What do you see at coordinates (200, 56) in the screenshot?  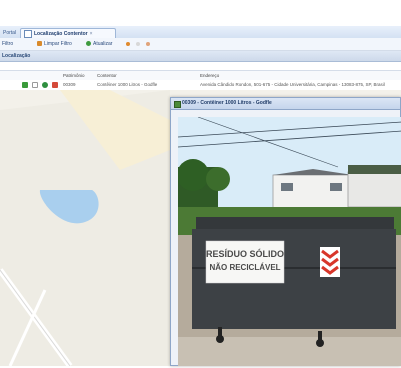 I see `section-header: Localização` at bounding box center [200, 56].